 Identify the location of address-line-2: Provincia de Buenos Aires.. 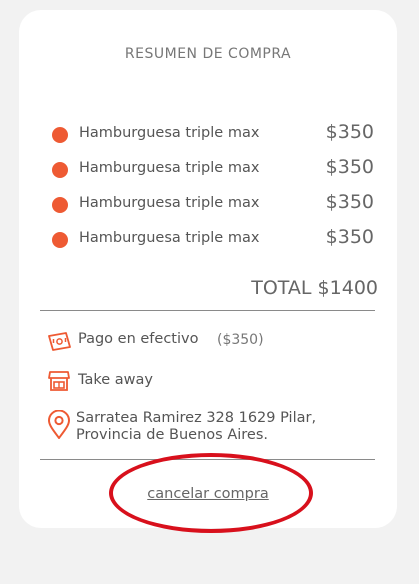
(172, 435).